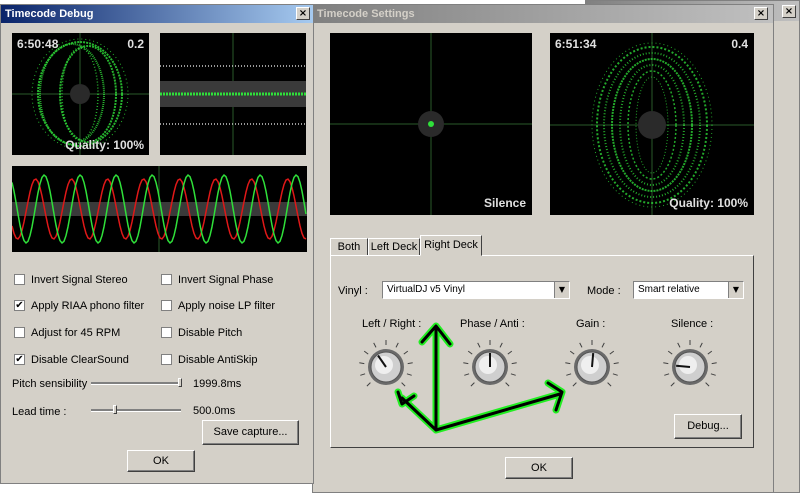 The width and height of the screenshot is (800, 493). I want to click on checkbox-disable-clearsound: ✔ Disable ClearSound, so click(71, 360).